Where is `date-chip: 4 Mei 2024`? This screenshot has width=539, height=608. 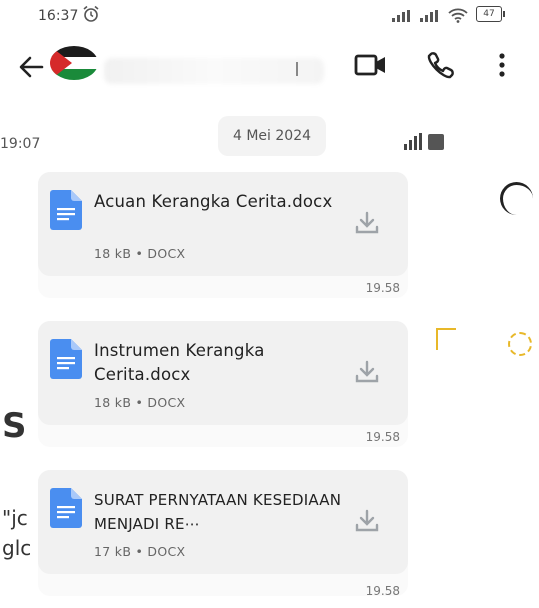 date-chip: 4 Mei 2024 is located at coordinates (272, 136).